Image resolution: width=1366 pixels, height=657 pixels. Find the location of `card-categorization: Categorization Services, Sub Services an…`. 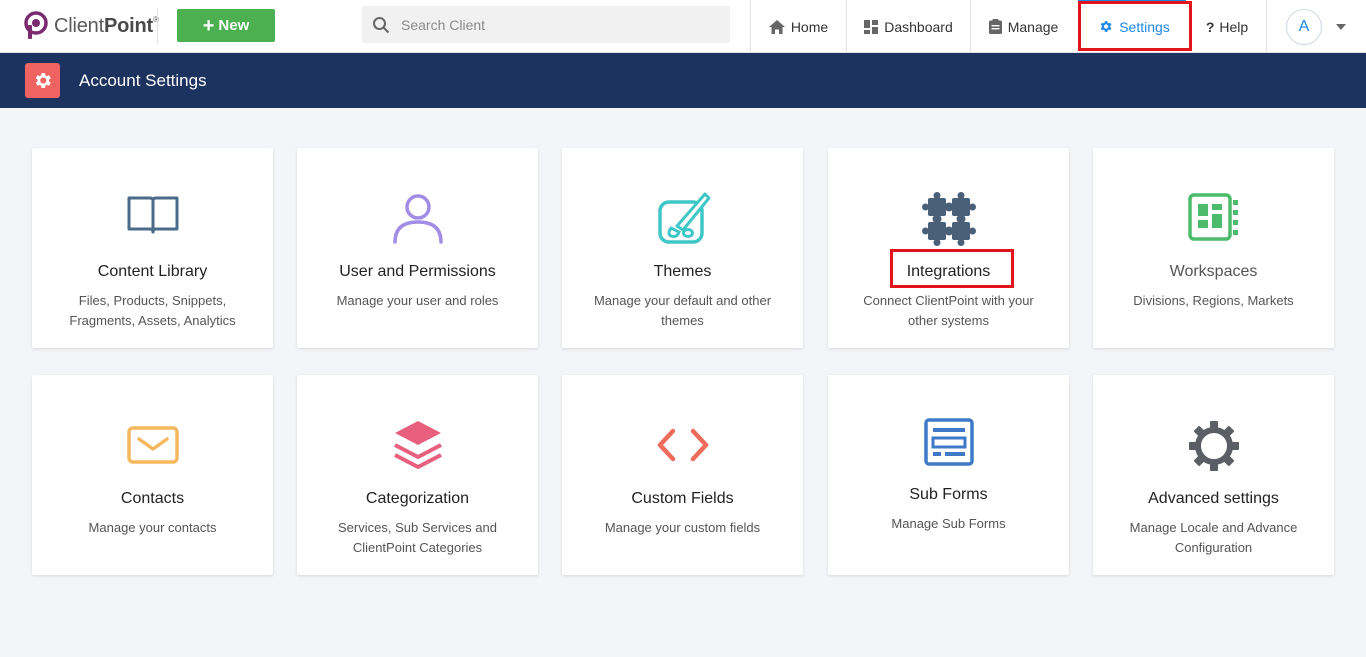

card-categorization: Categorization Services, Sub Services an… is located at coordinates (417, 475).